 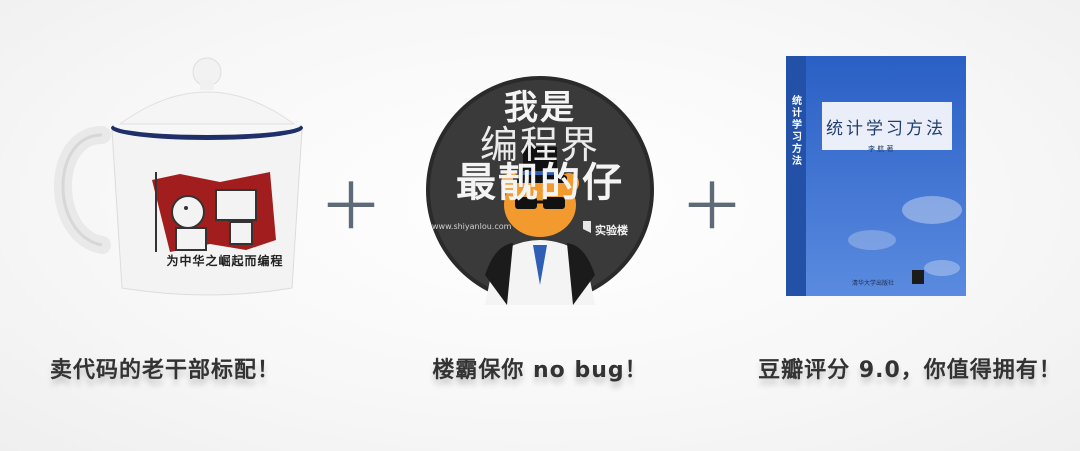 What do you see at coordinates (873, 283) in the screenshot?
I see `book-publisher: 清华大学出版社` at bounding box center [873, 283].